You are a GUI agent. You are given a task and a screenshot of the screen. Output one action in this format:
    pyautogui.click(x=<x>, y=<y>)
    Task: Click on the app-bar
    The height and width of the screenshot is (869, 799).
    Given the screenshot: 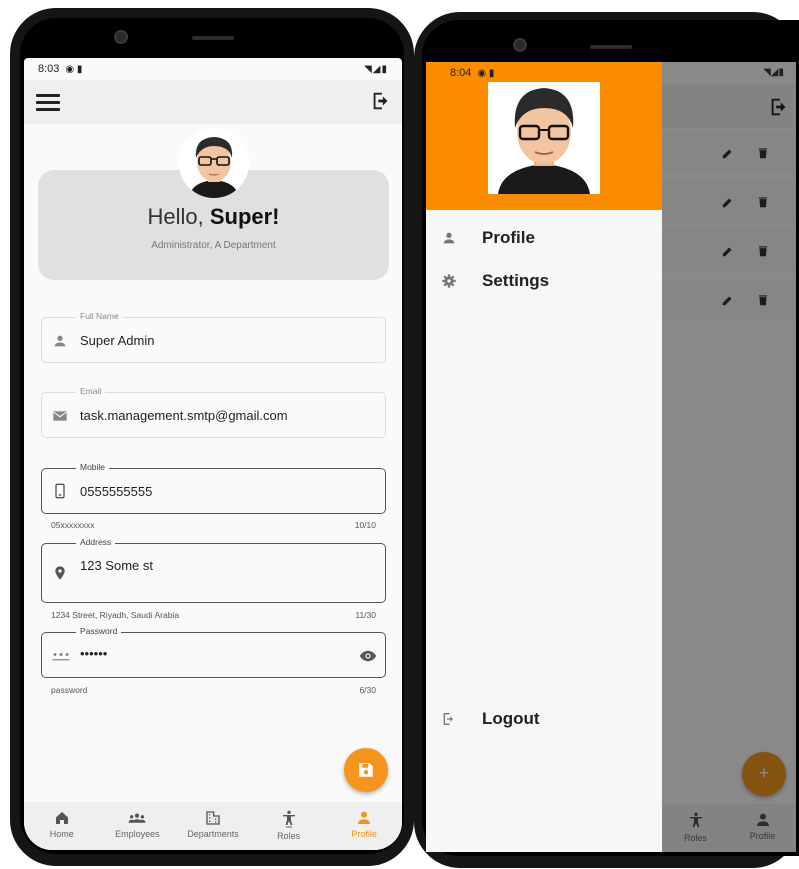 What is the action you would take?
    pyautogui.click(x=213, y=102)
    